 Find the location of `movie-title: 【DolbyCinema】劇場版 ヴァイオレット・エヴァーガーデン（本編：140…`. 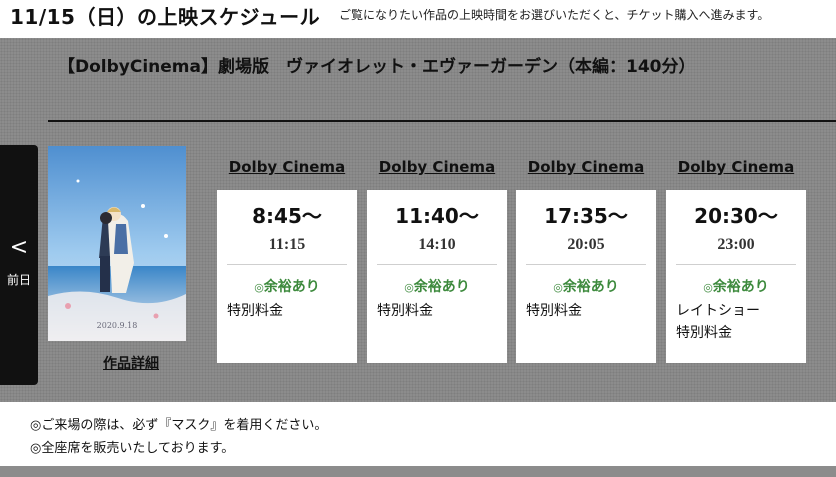

movie-title: 【DolbyCinema】劇場版 ヴァイオレット・エヴァーガーデン（本編：140… is located at coordinates (377, 67).